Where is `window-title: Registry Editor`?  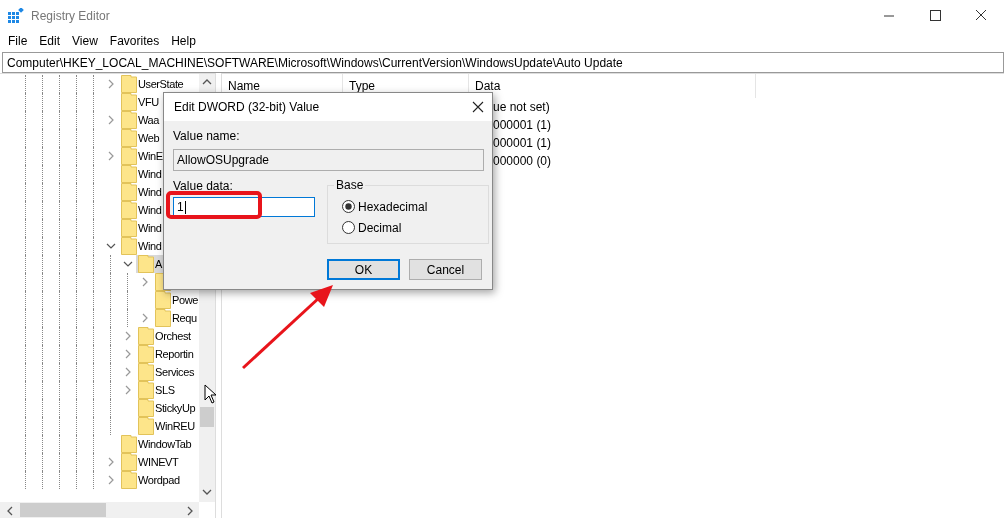
window-title: Registry Editor is located at coordinates (70, 16).